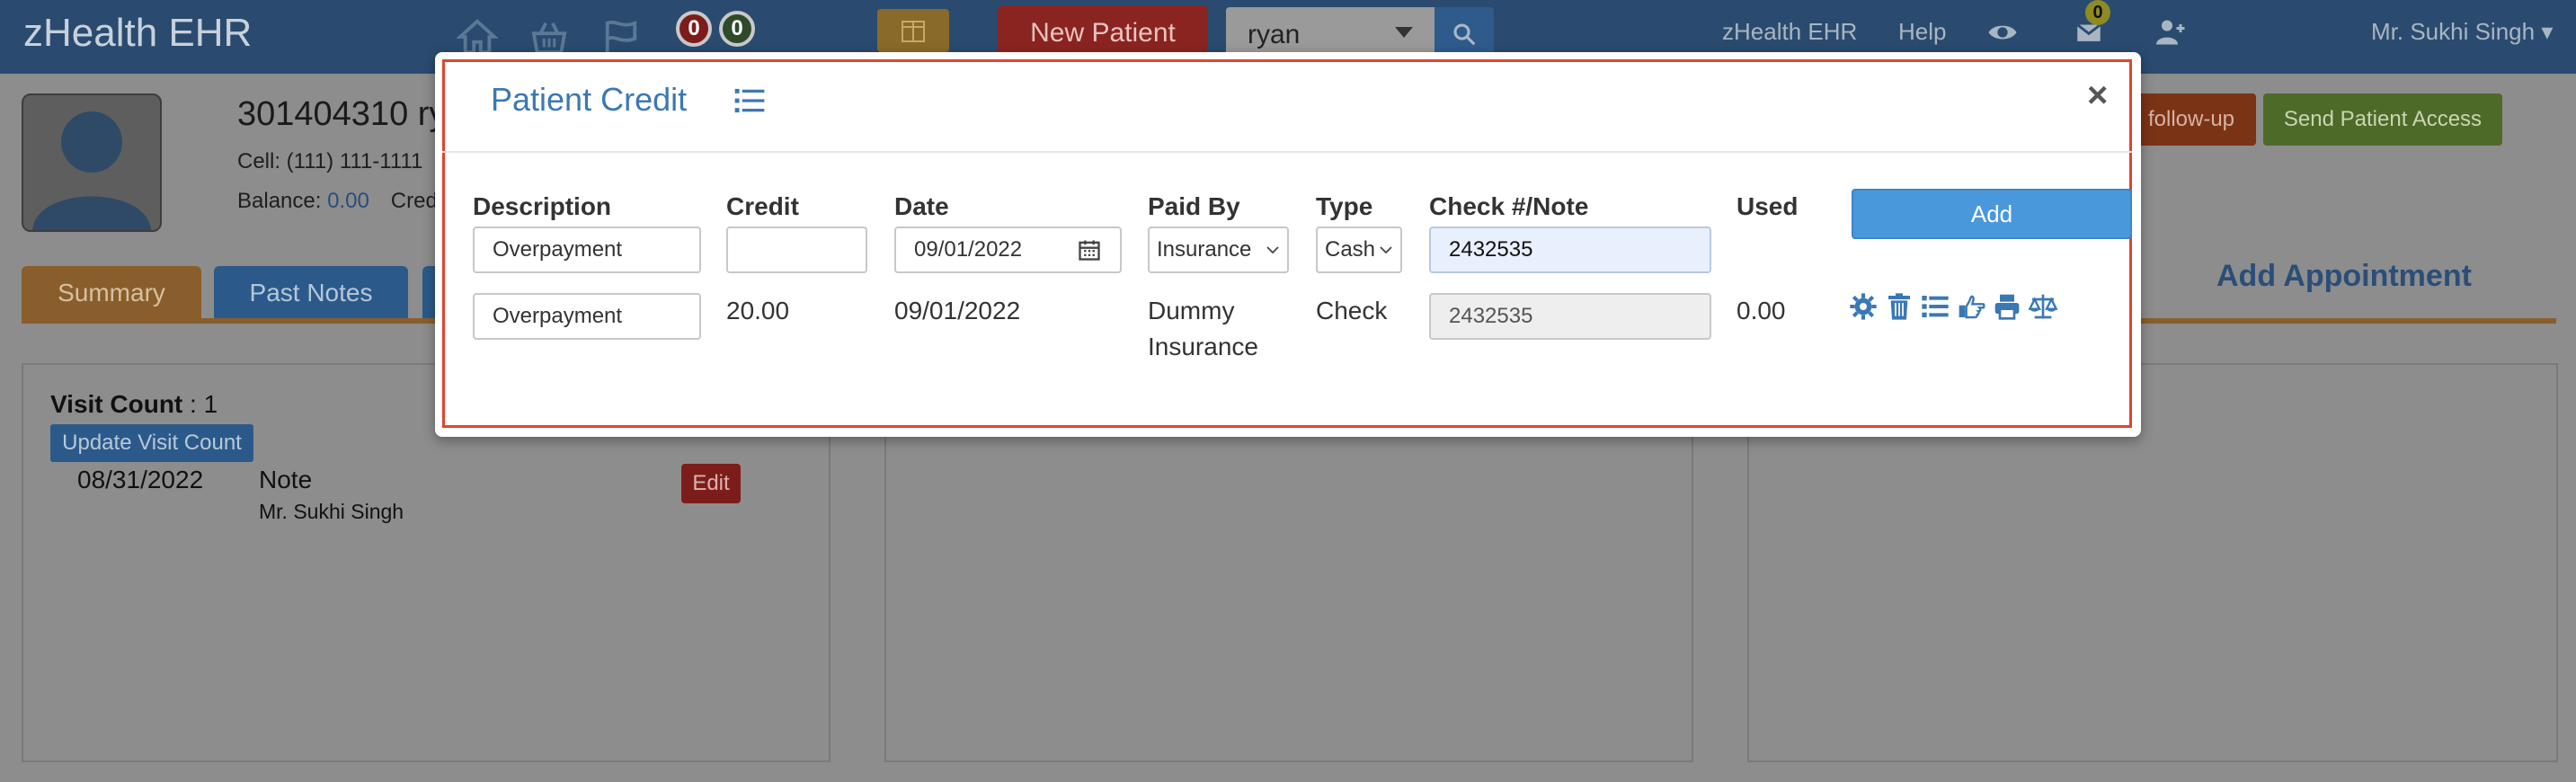 This screenshot has height=782, width=2576. Describe the element at coordinates (2003, 32) in the screenshot. I see `eye-icon` at that location.